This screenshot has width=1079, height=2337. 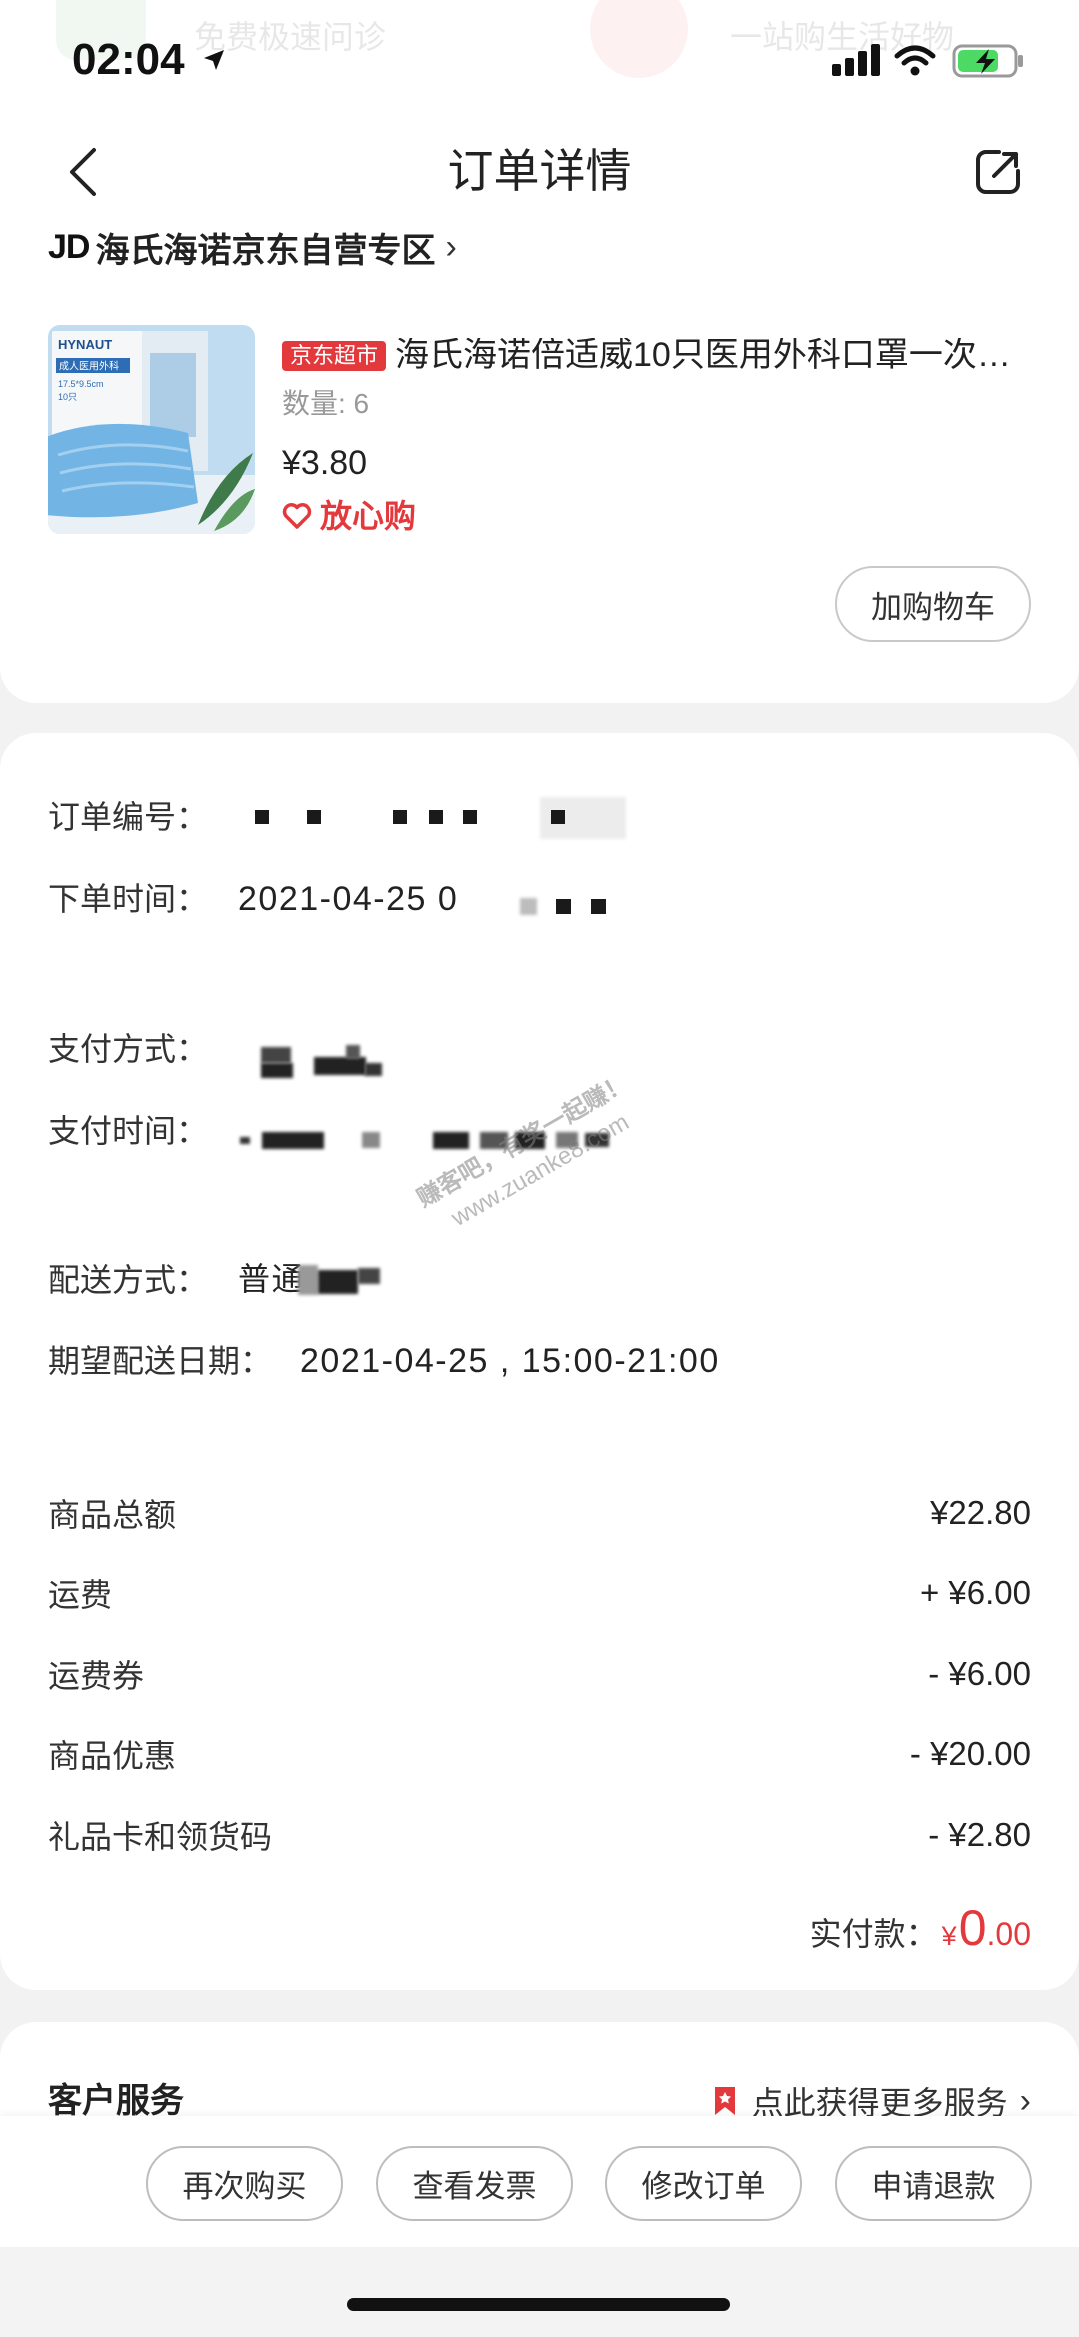 What do you see at coordinates (368, 516) in the screenshot?
I see `assurance-label: 放心购` at bounding box center [368, 516].